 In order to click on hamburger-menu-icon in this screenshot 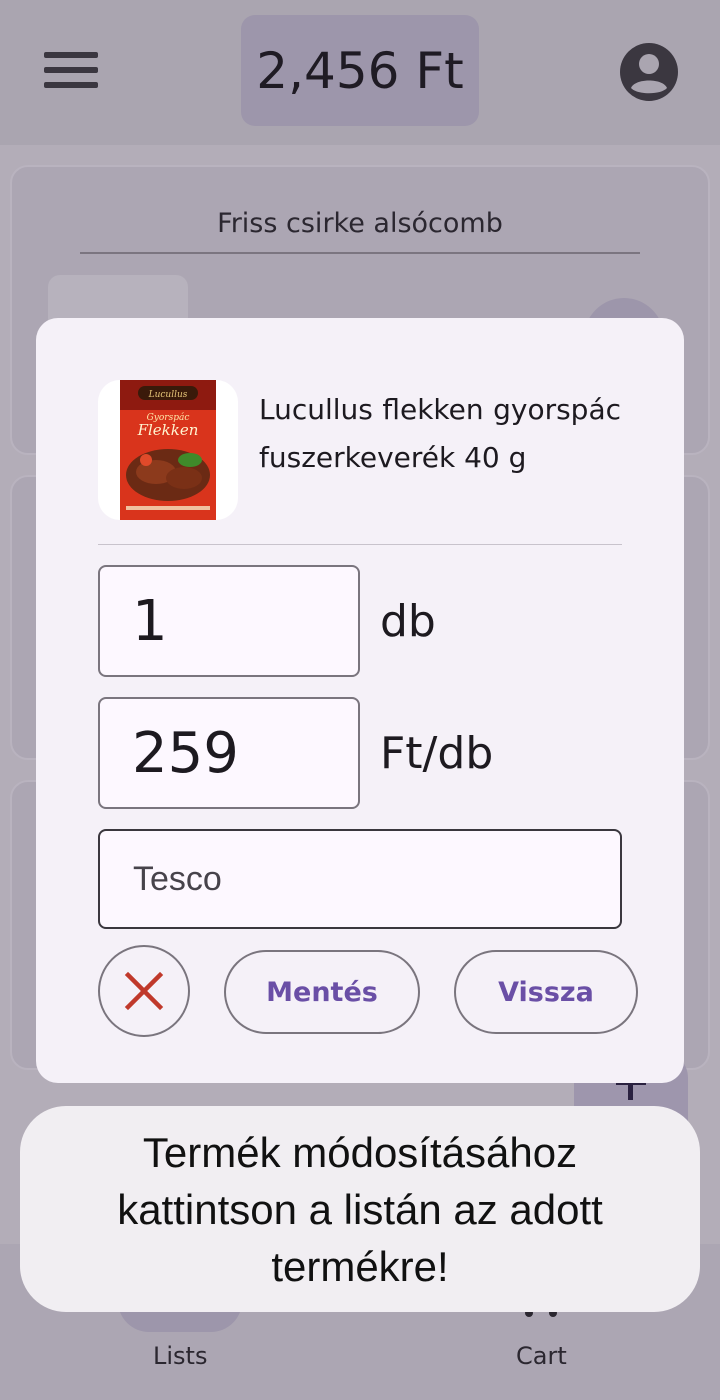, I will do `click(71, 70)`.